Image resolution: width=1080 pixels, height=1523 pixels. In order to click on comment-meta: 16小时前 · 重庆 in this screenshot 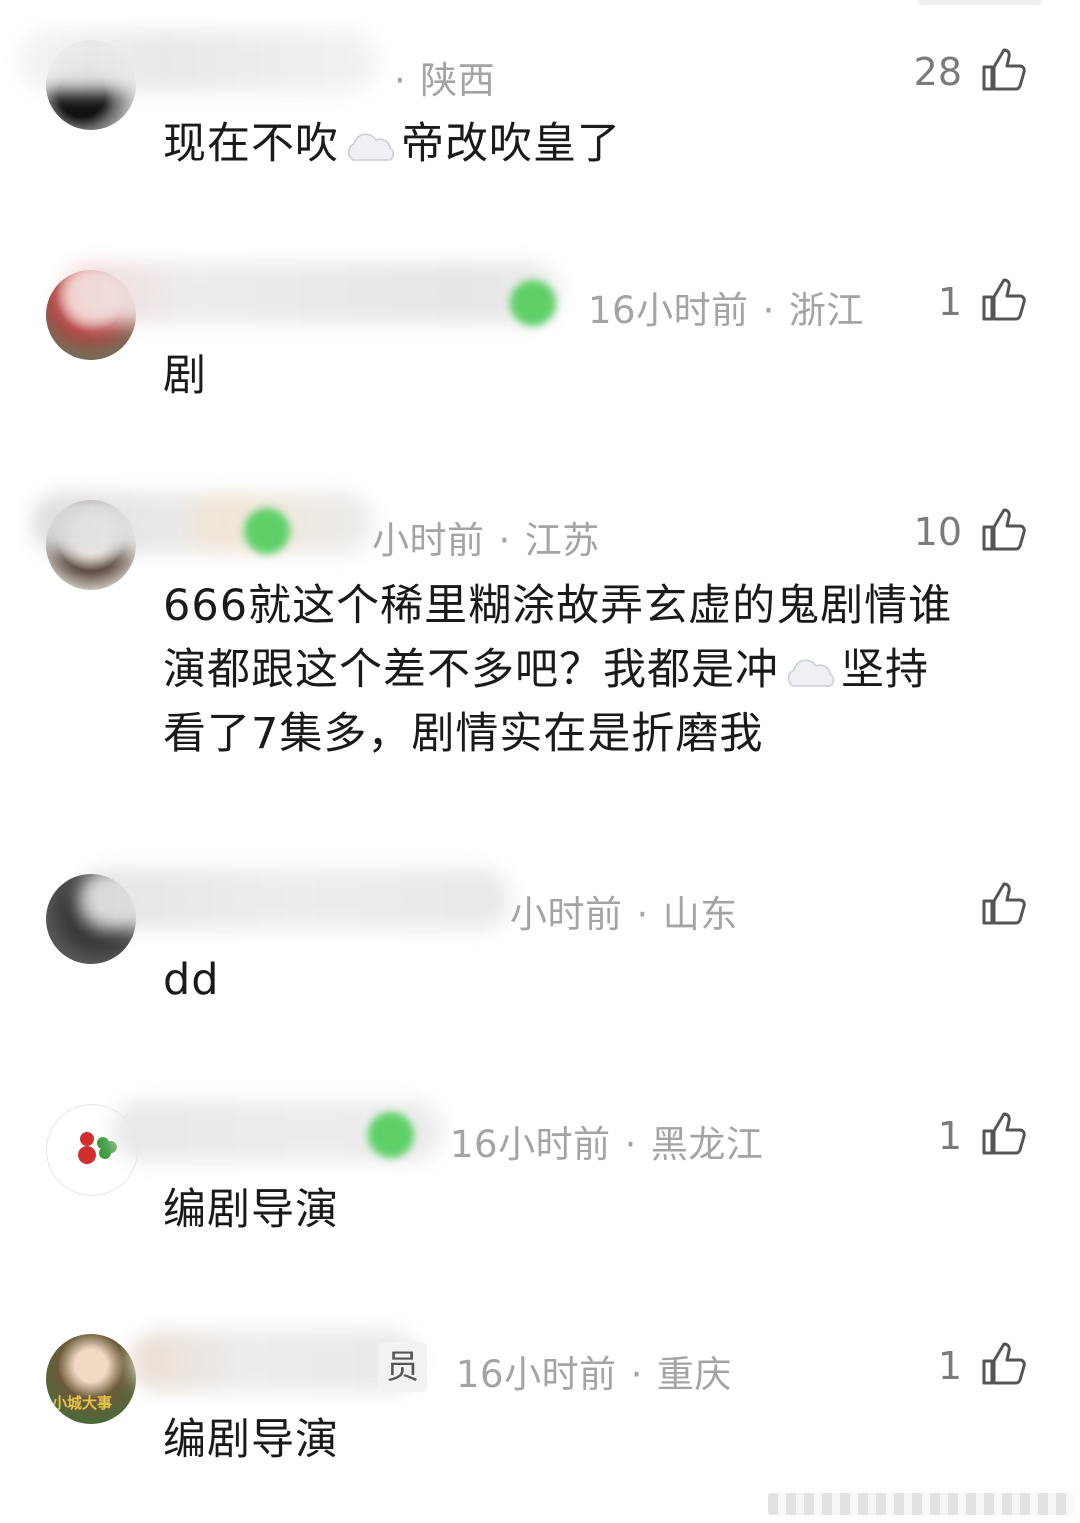, I will do `click(594, 1371)`.